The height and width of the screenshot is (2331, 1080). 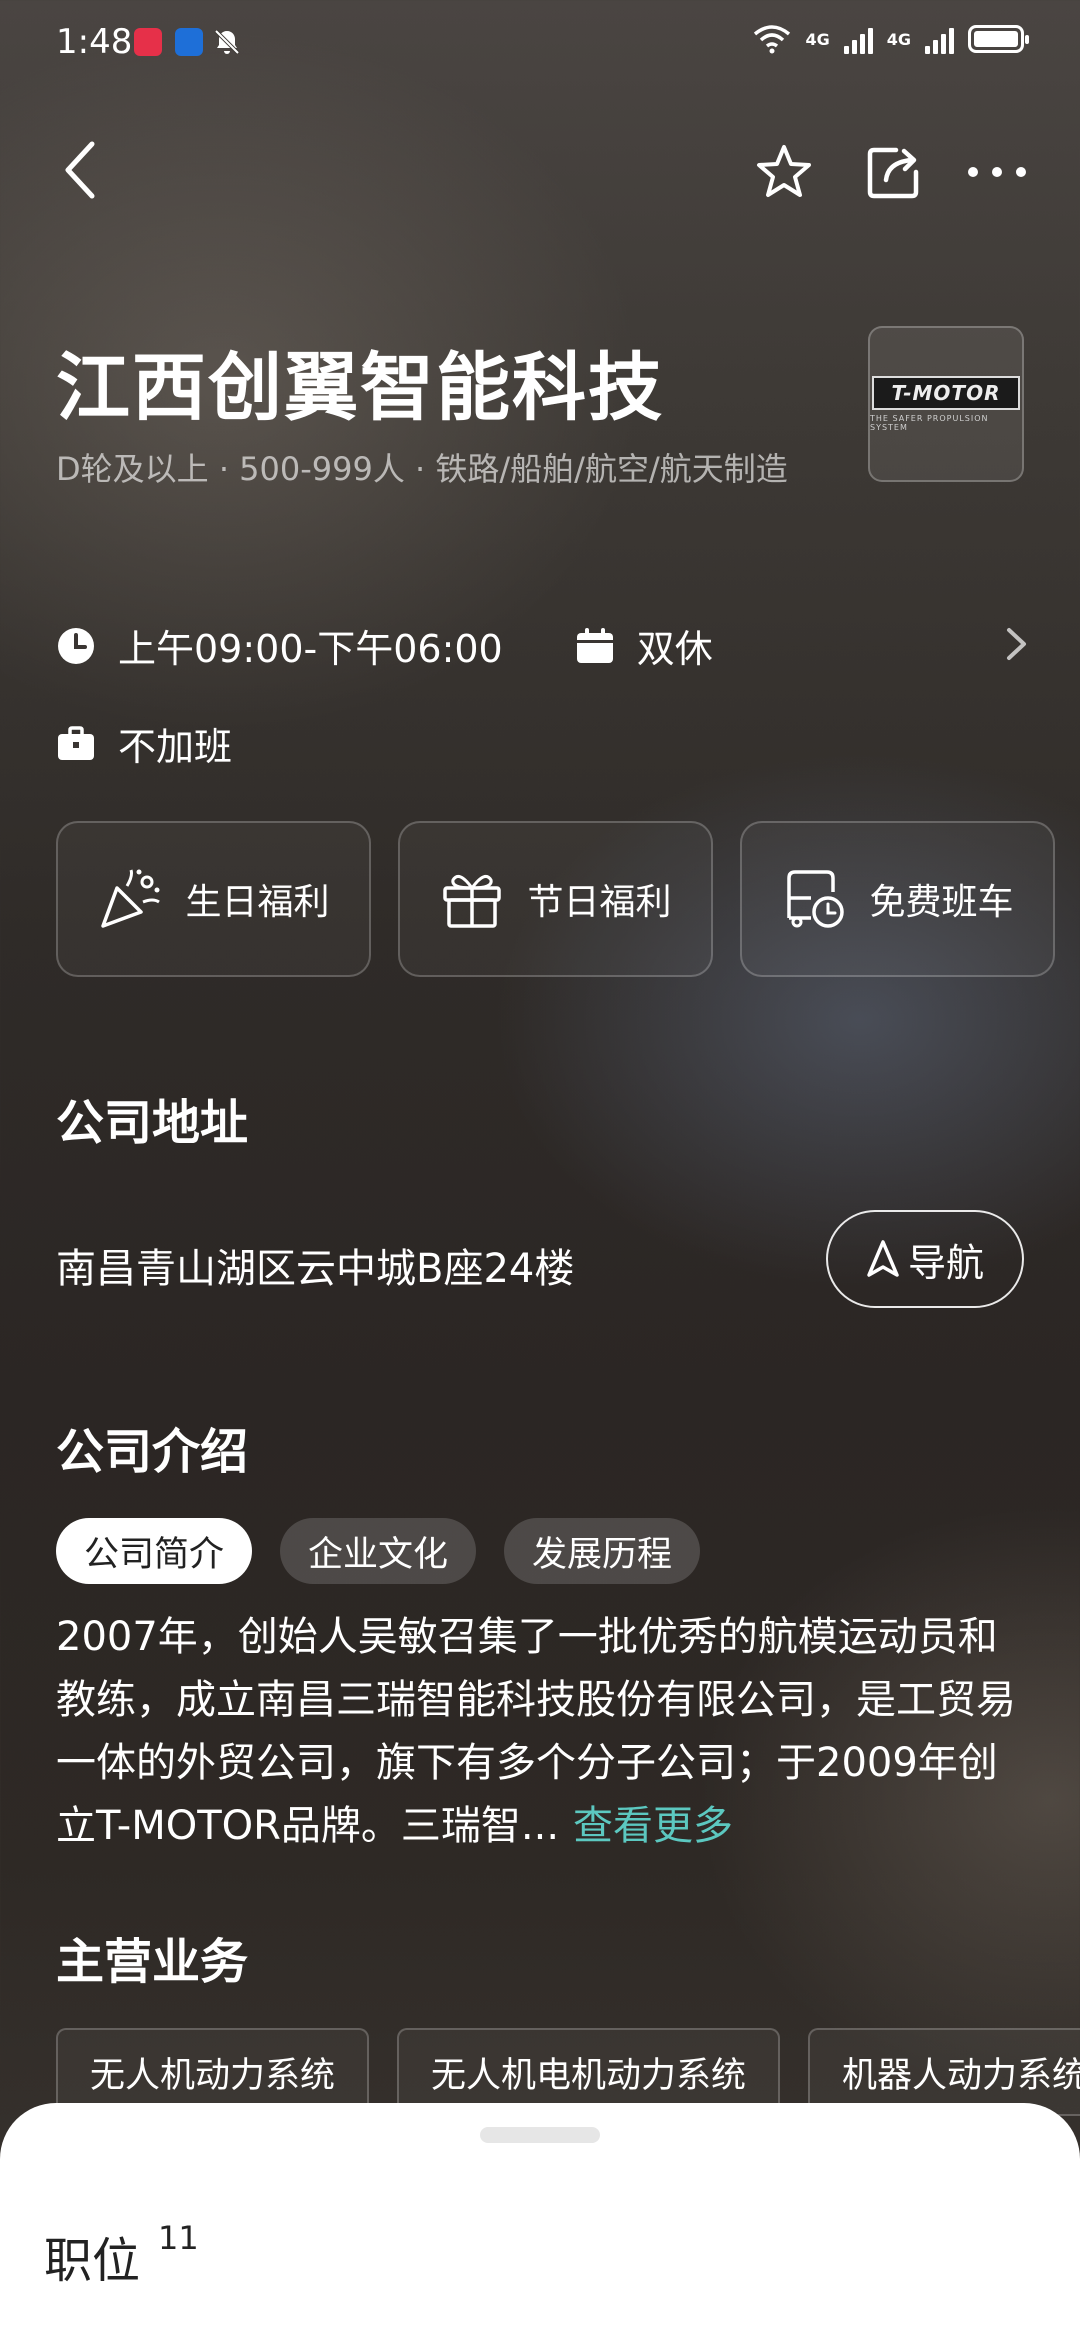 I want to click on share-icon, so click(x=893, y=173).